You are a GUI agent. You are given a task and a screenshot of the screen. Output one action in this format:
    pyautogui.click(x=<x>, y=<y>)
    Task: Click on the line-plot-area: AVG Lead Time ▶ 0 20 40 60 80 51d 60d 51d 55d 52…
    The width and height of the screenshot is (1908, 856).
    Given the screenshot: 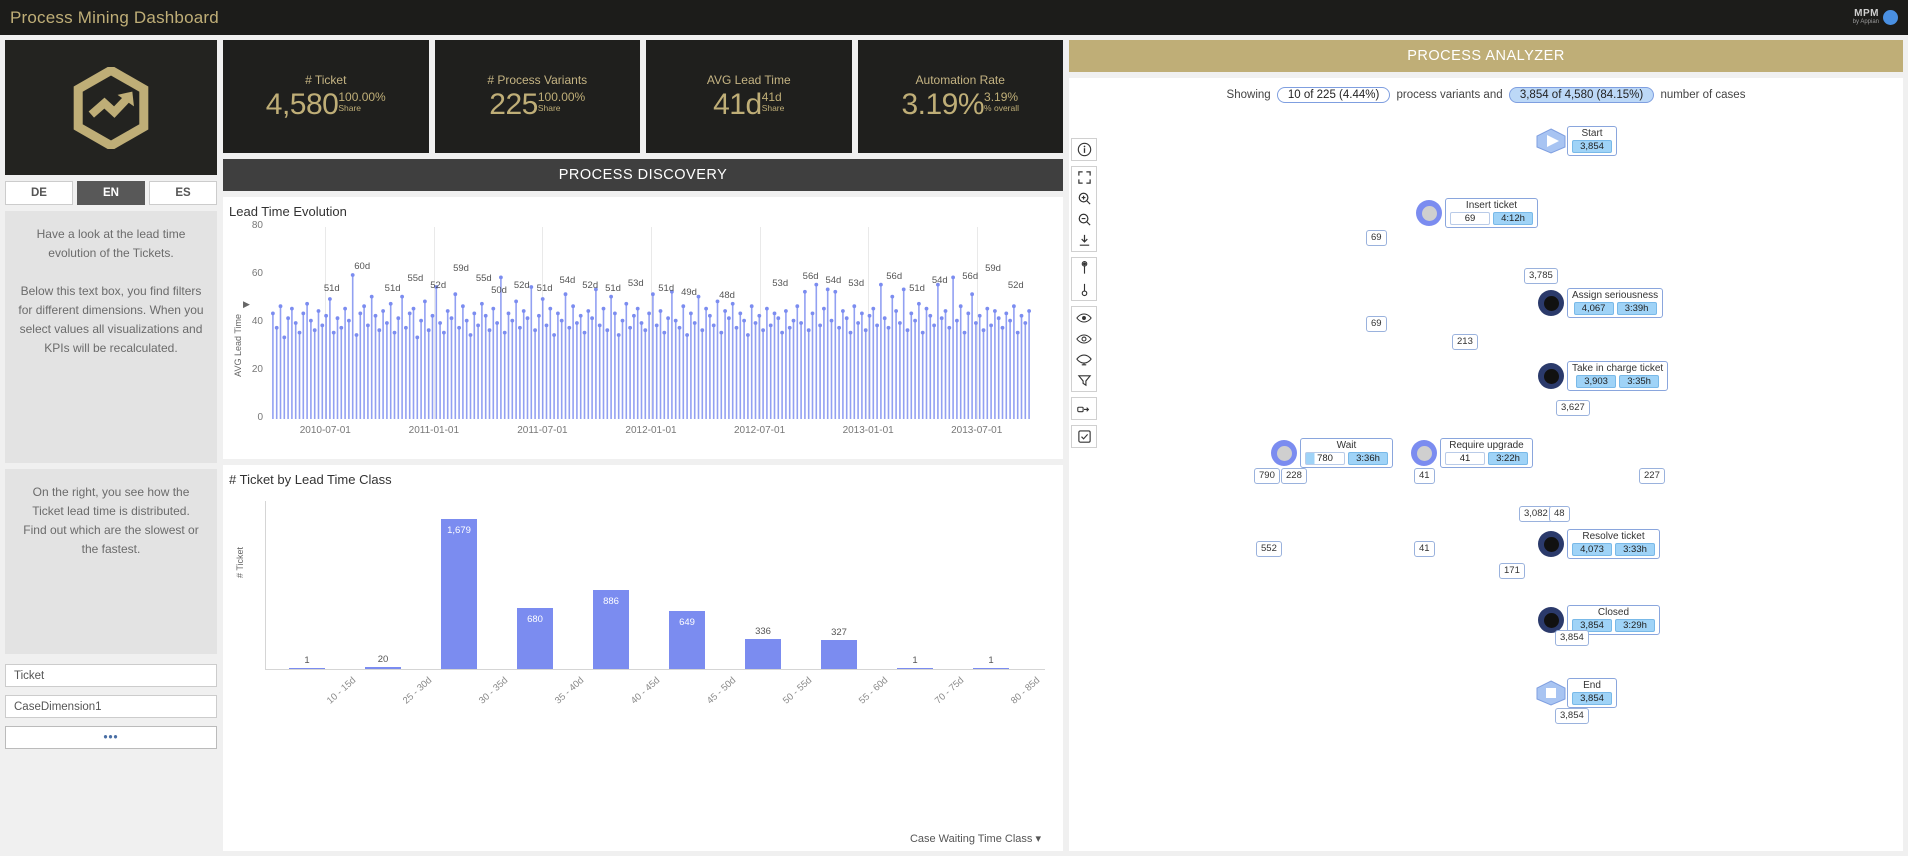 What is the action you would take?
    pyautogui.click(x=643, y=335)
    